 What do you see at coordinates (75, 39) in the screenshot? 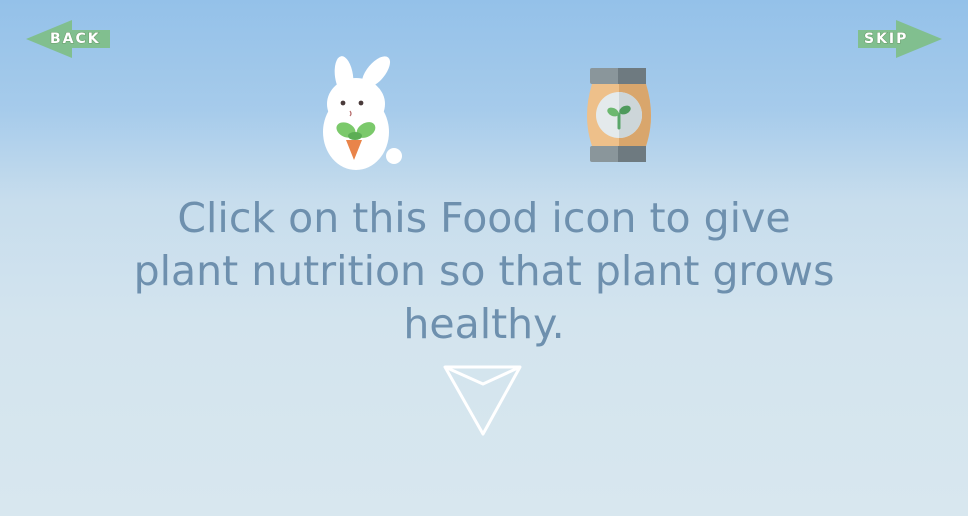
I see `back-label: BACK` at bounding box center [75, 39].